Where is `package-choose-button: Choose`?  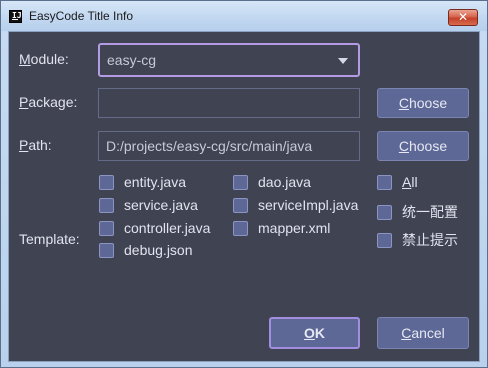 package-choose-button: Choose is located at coordinates (423, 103).